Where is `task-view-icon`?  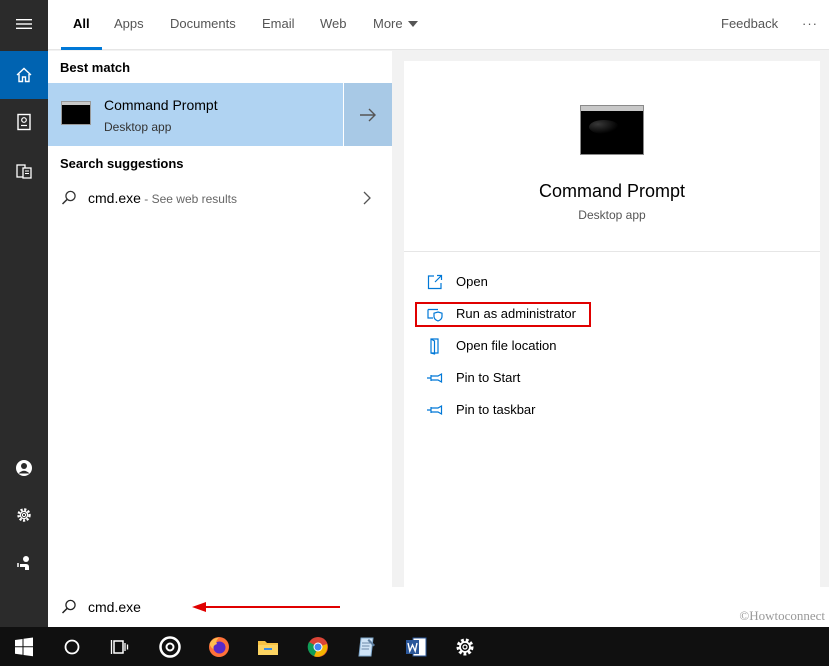 task-view-icon is located at coordinates (119, 646).